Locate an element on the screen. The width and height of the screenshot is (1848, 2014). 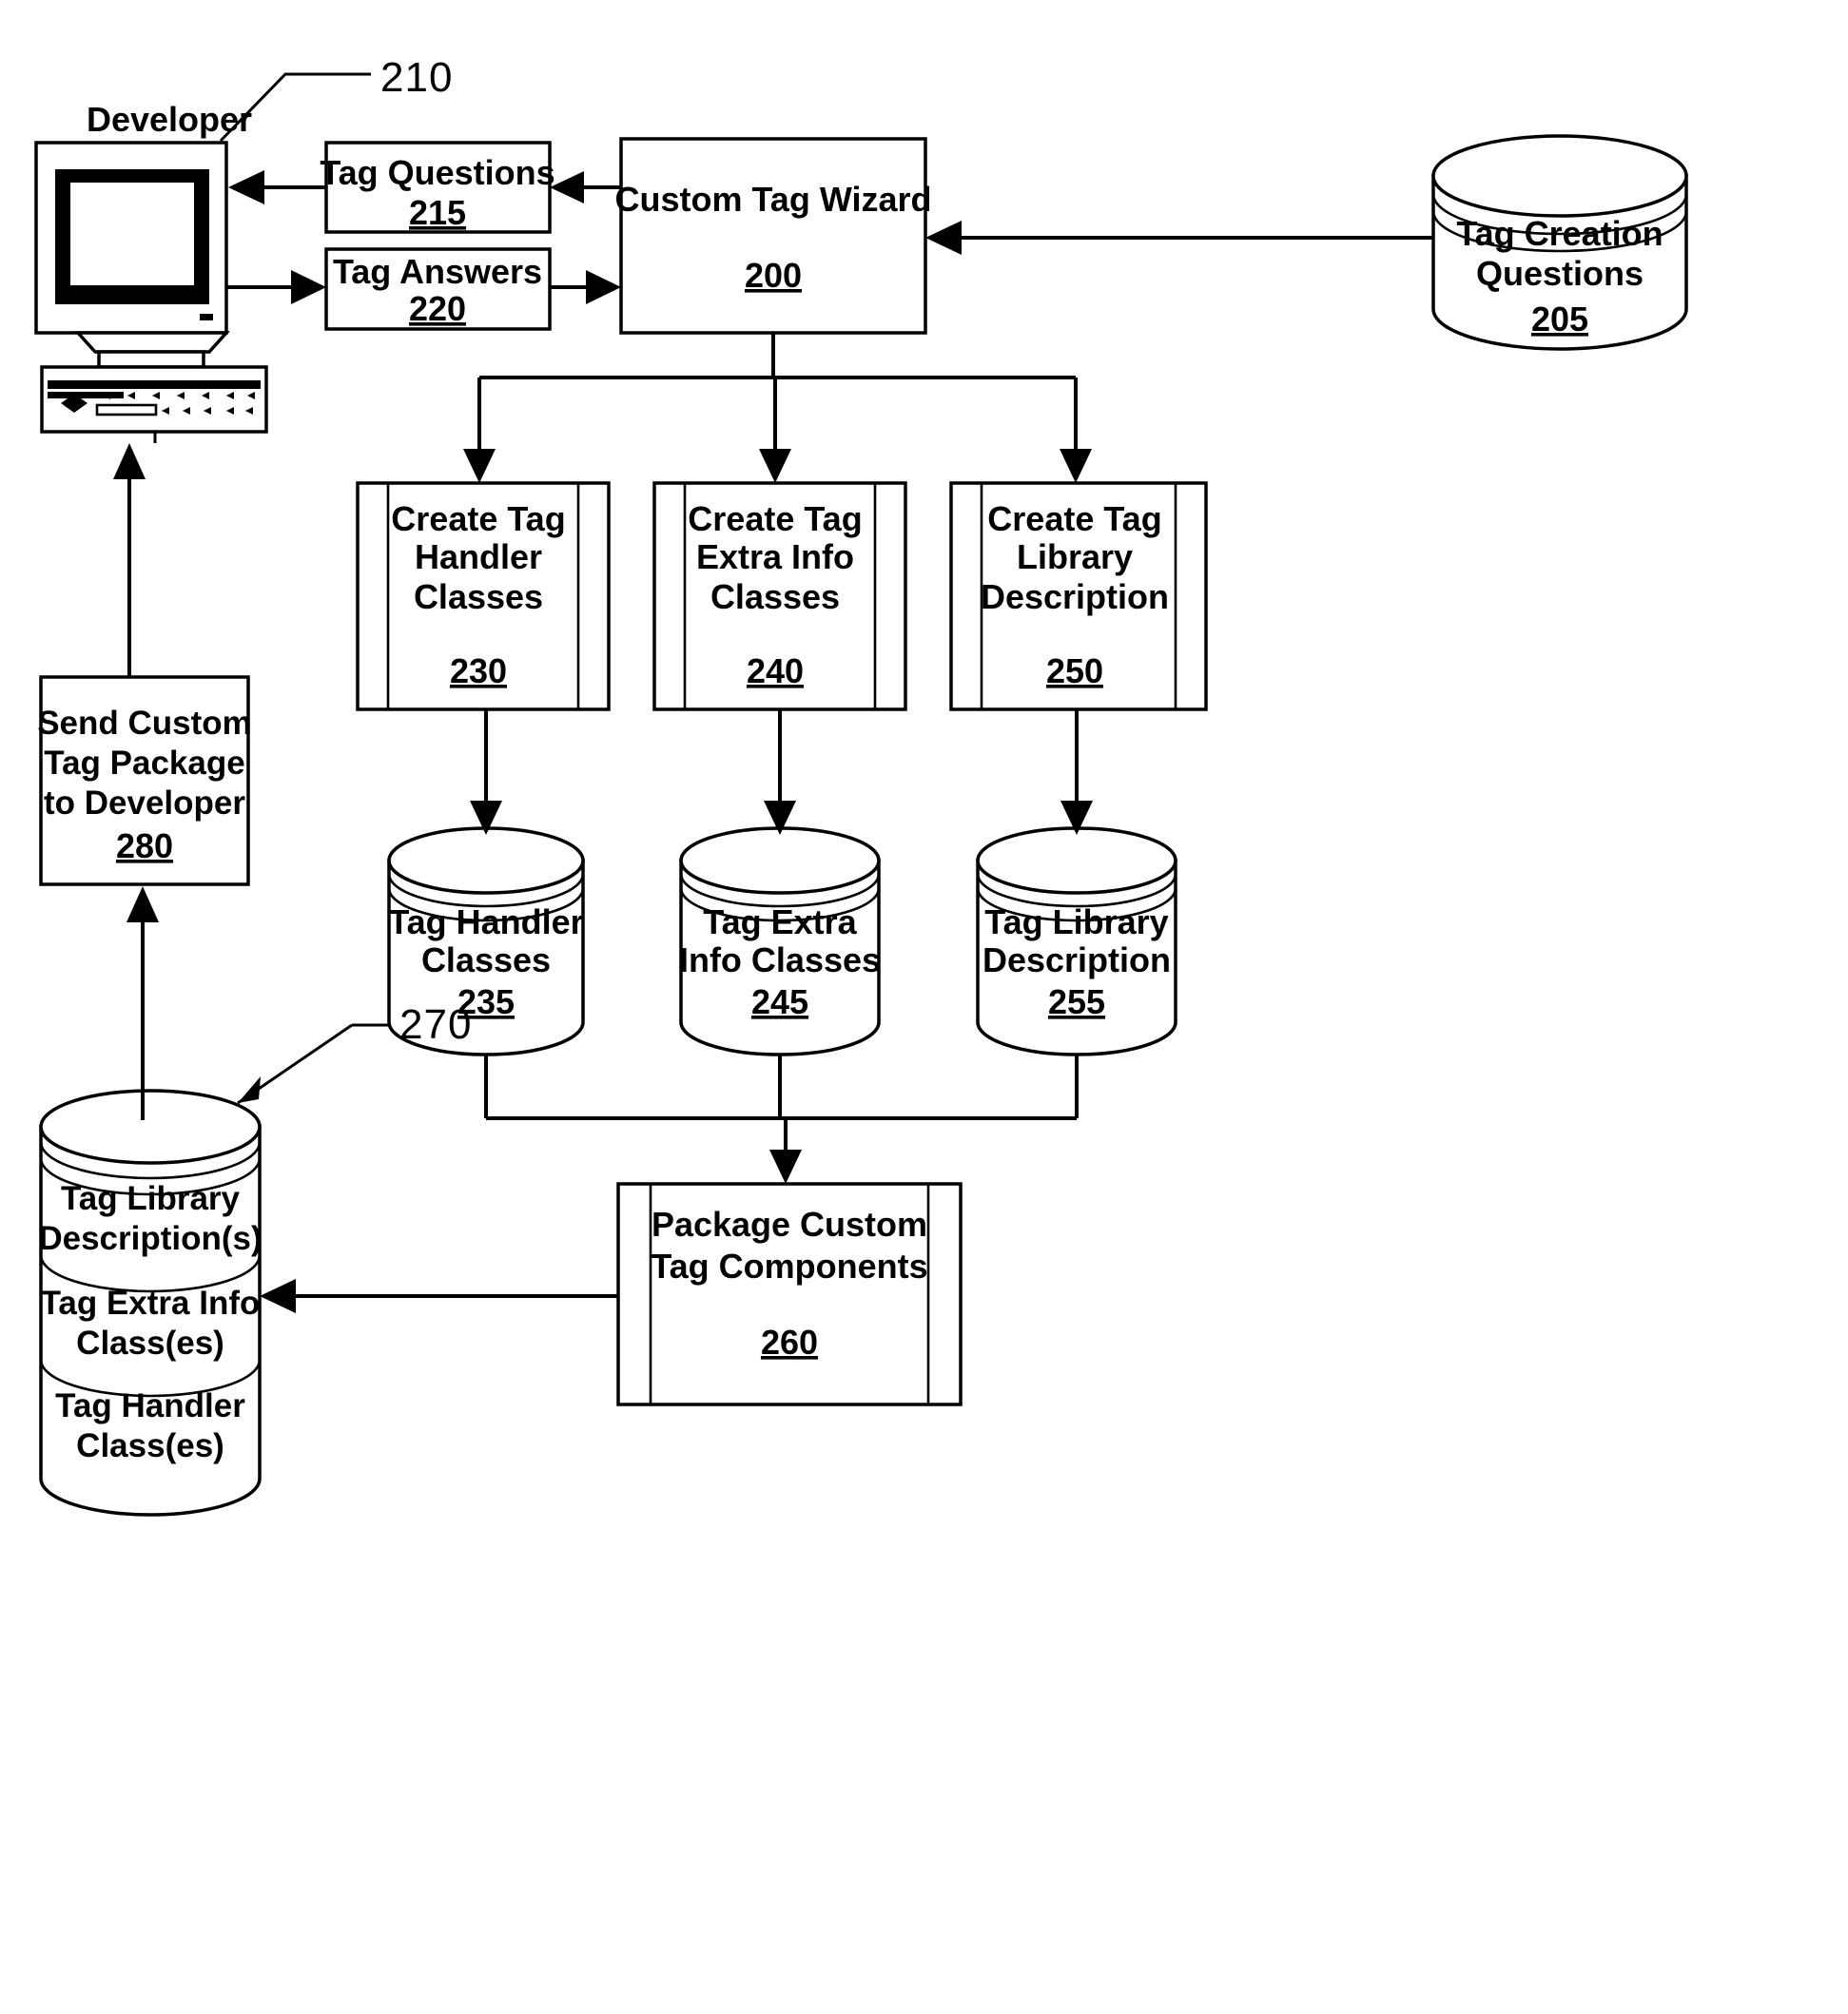
create-tag-library-label-1: Create Tag is located at coordinates (1074, 518).